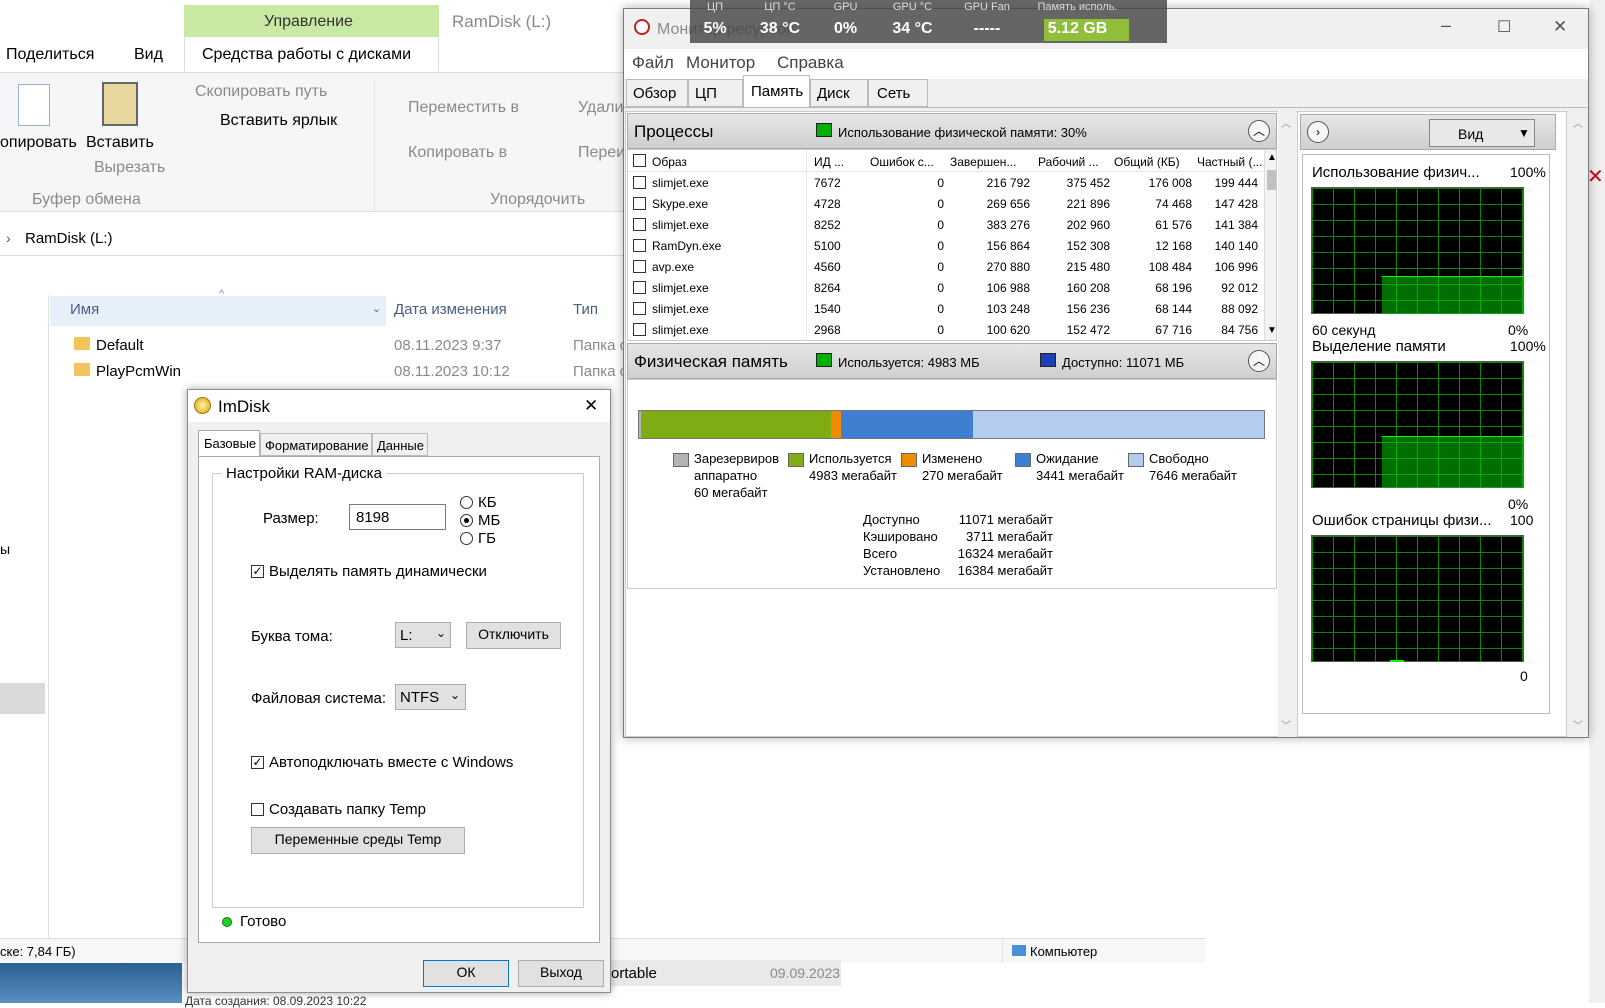 This screenshot has width=1605, height=1008. I want to click on graph2-min: 0%, so click(1518, 504).